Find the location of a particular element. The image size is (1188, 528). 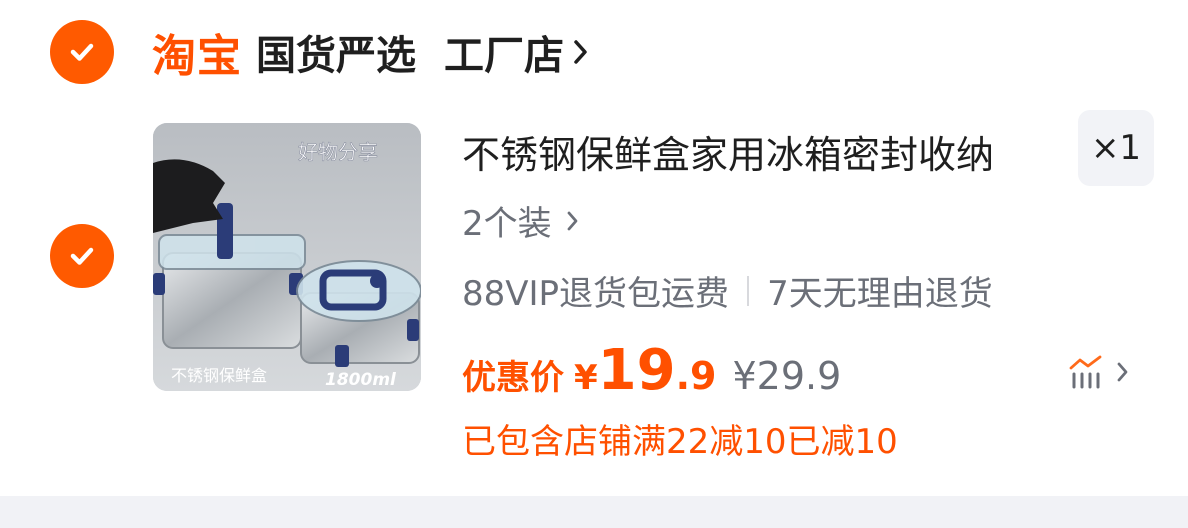

product-image: 好物分享 不锈钢保鲜盒 1800ml is located at coordinates (287, 257).